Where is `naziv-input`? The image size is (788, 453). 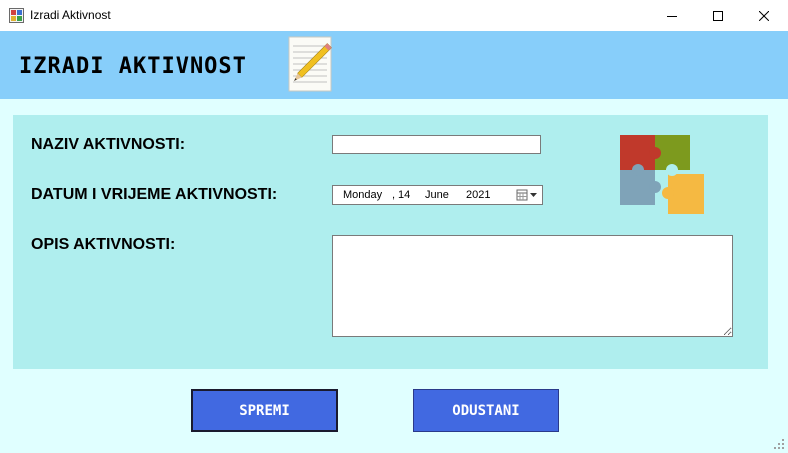 naziv-input is located at coordinates (436, 144).